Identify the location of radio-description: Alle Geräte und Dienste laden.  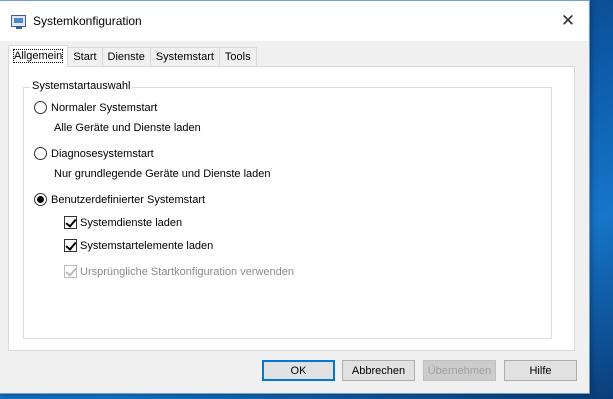
(127, 128).